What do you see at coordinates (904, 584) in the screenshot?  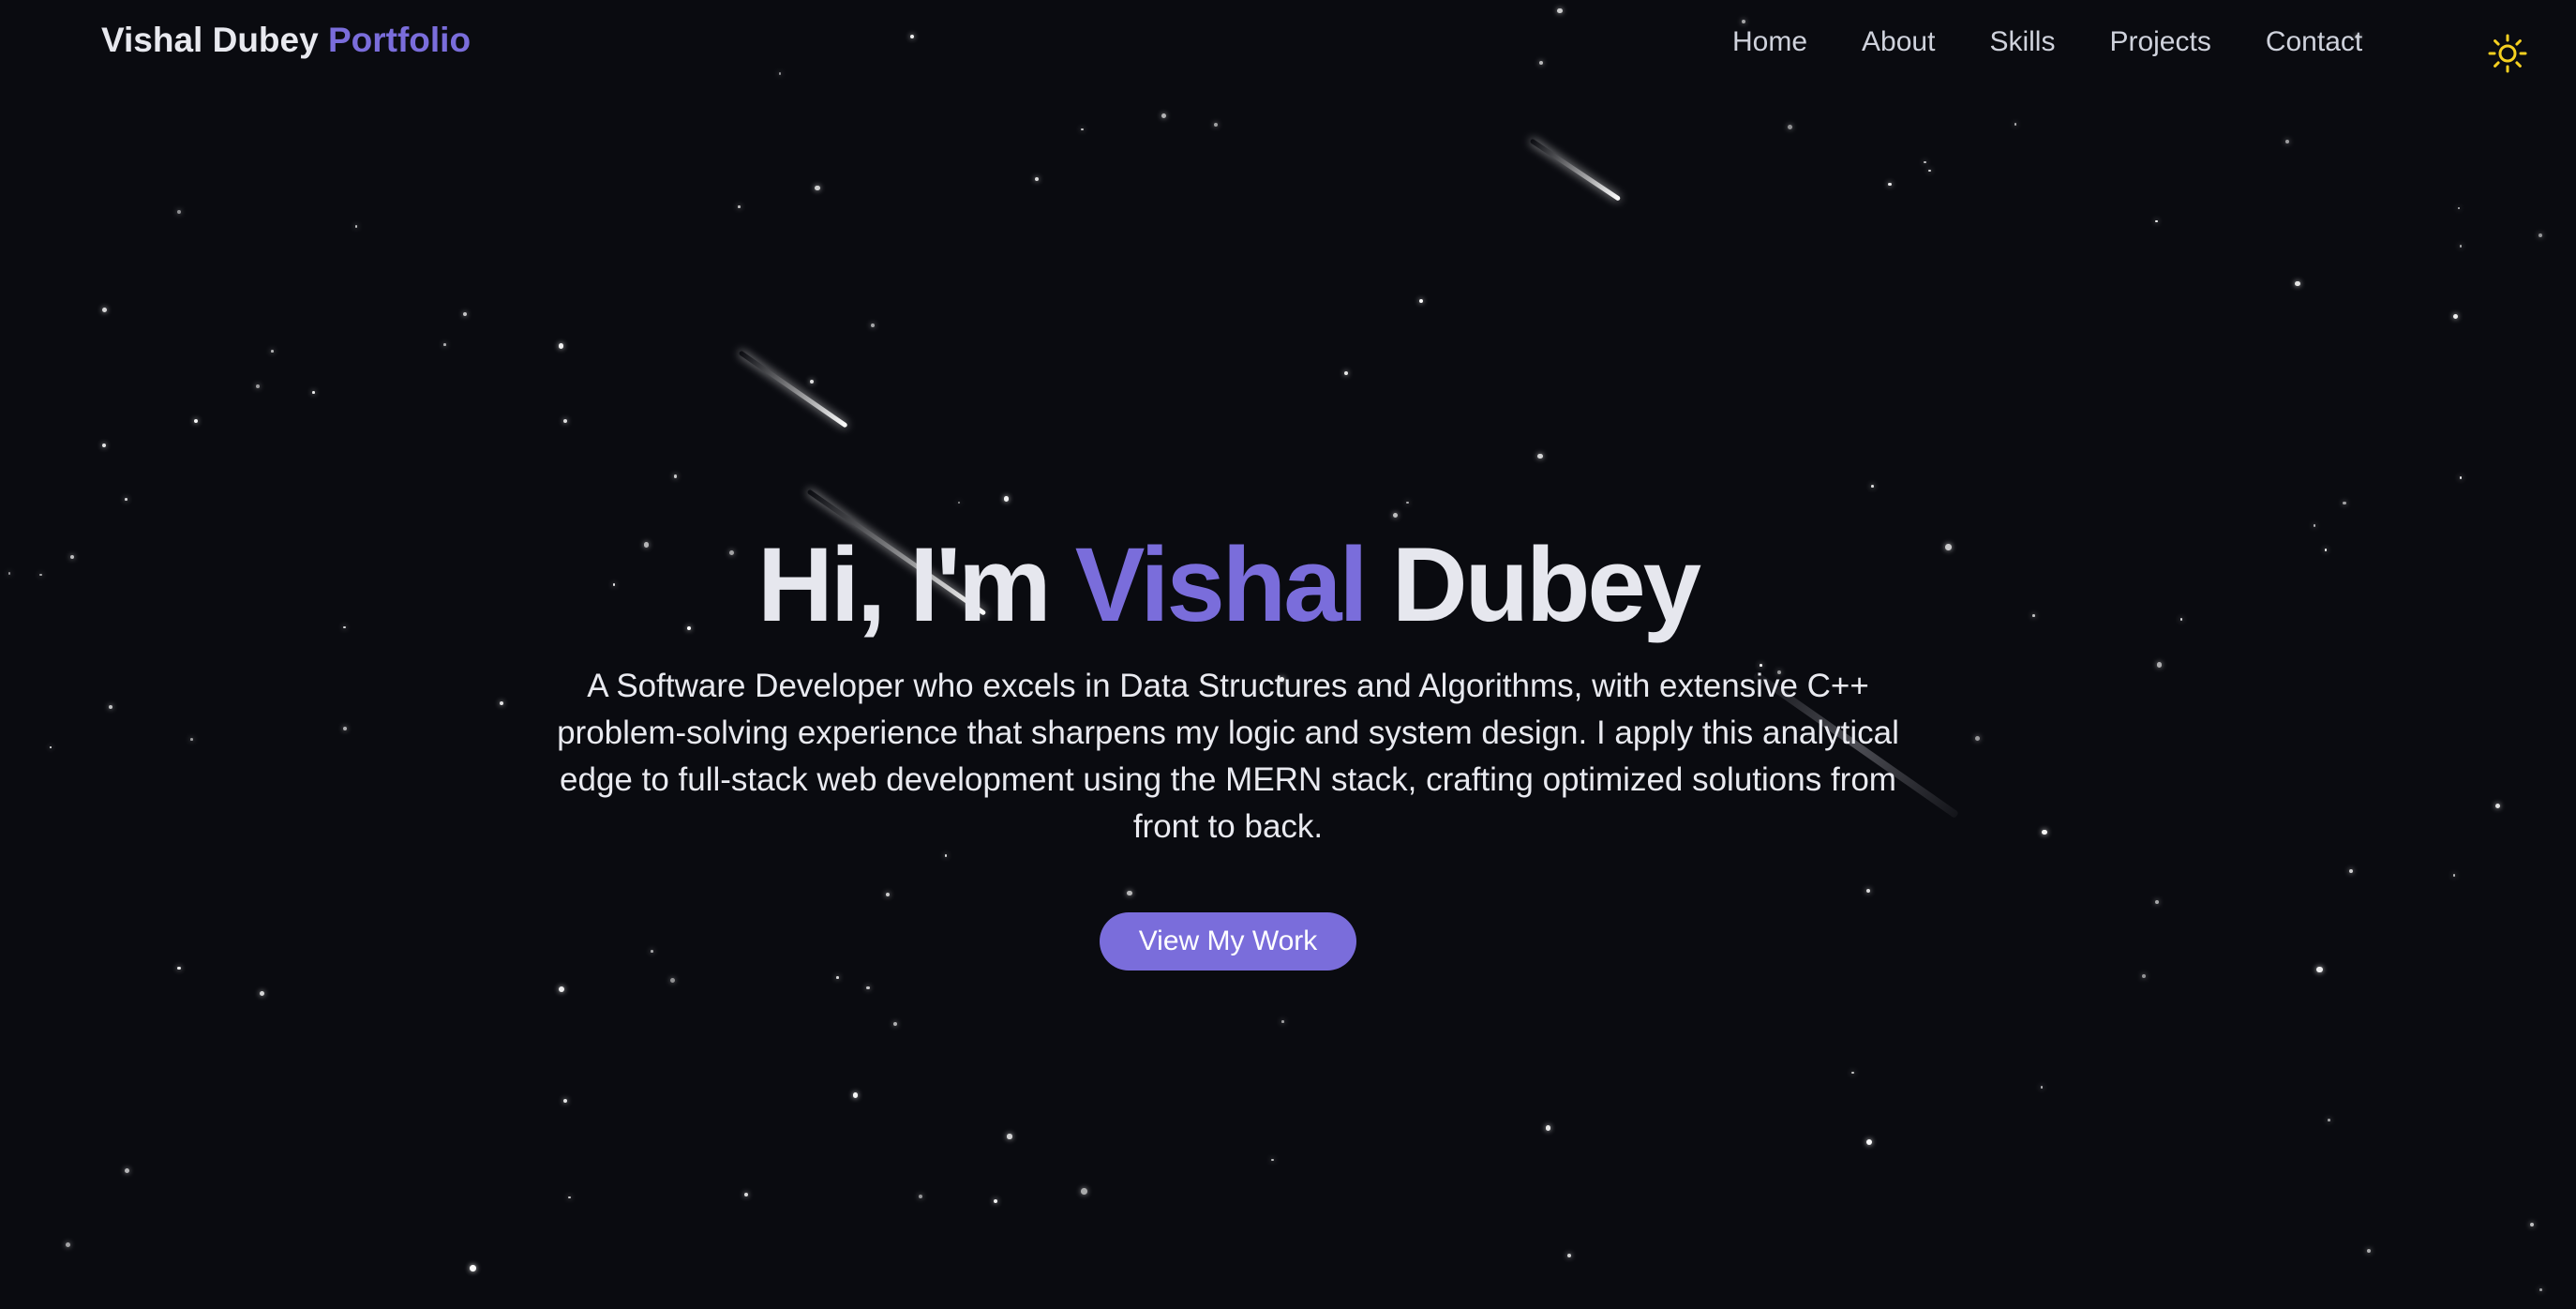 I see `hero-greeting: Hi, I'm` at bounding box center [904, 584].